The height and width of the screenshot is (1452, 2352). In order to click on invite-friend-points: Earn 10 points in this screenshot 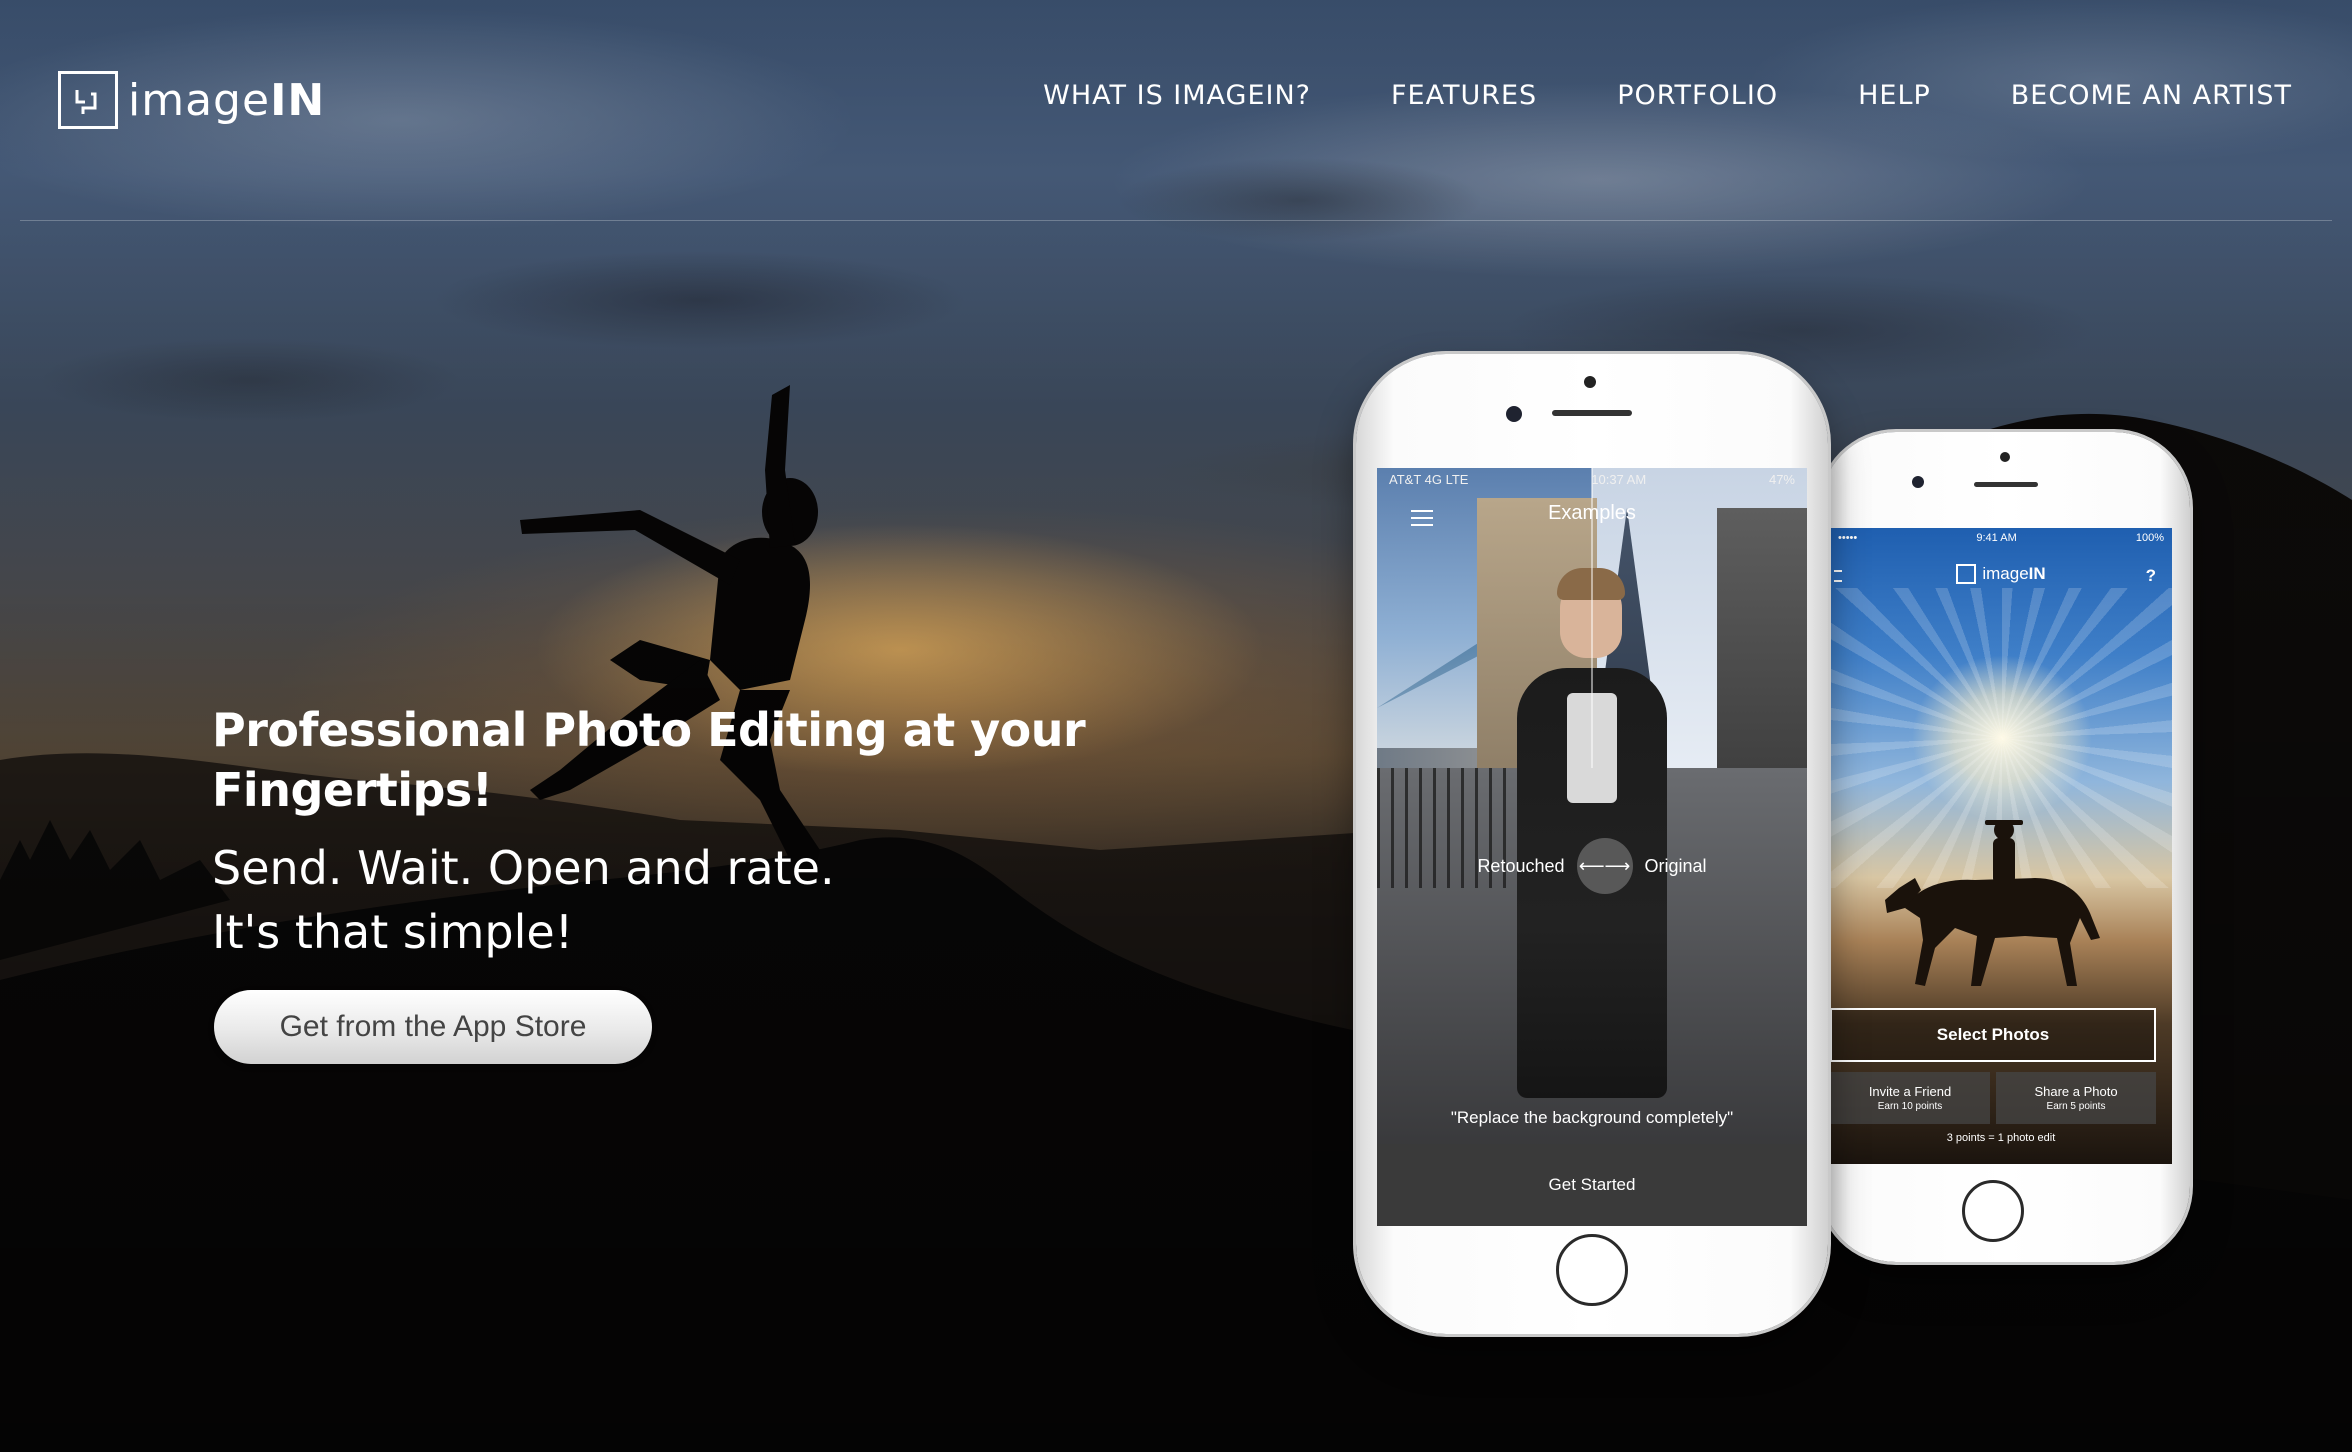, I will do `click(1910, 1106)`.